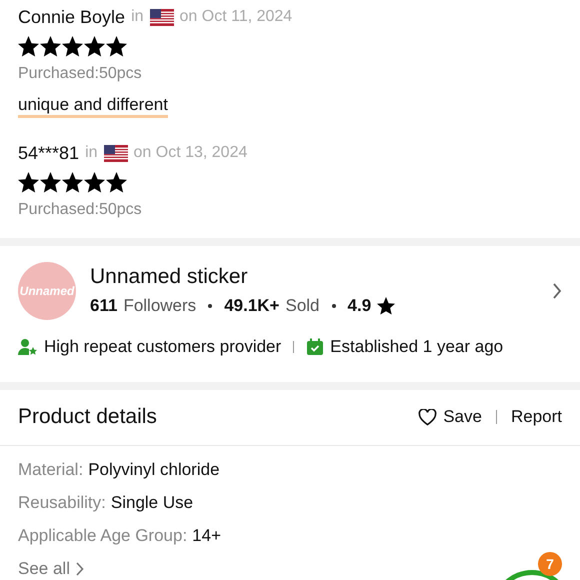  Describe the element at coordinates (252, 306) in the screenshot. I see `sold-count: 49.1K+` at that location.